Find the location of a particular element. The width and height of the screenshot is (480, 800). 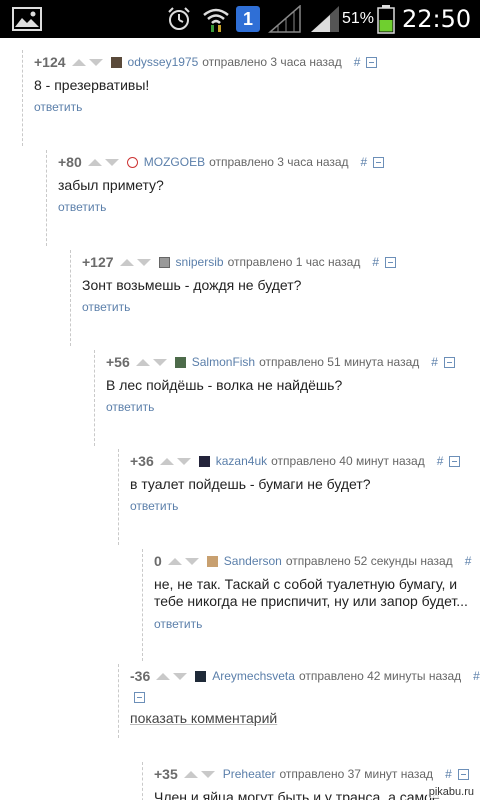

signal-empty-icon is located at coordinates (285, 19).